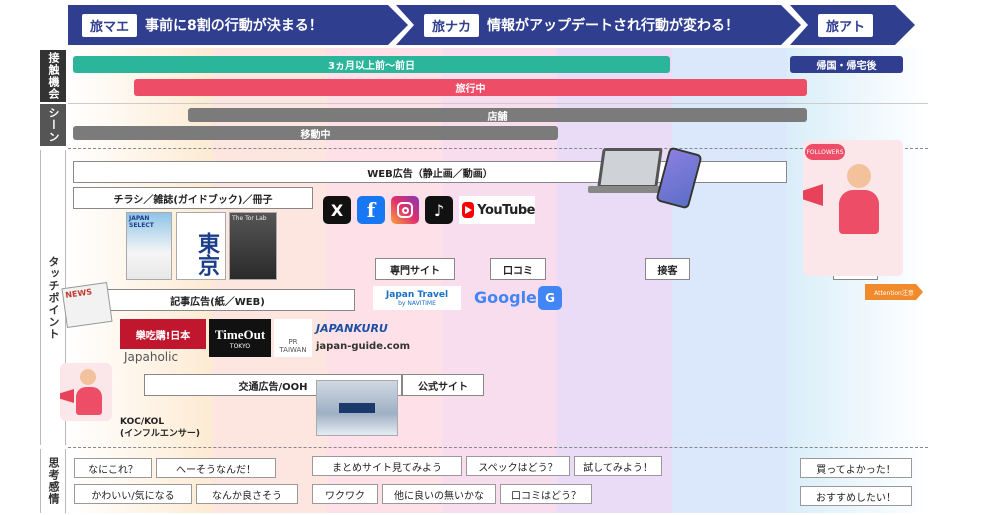  I want to click on laptop-base, so click(628, 189).